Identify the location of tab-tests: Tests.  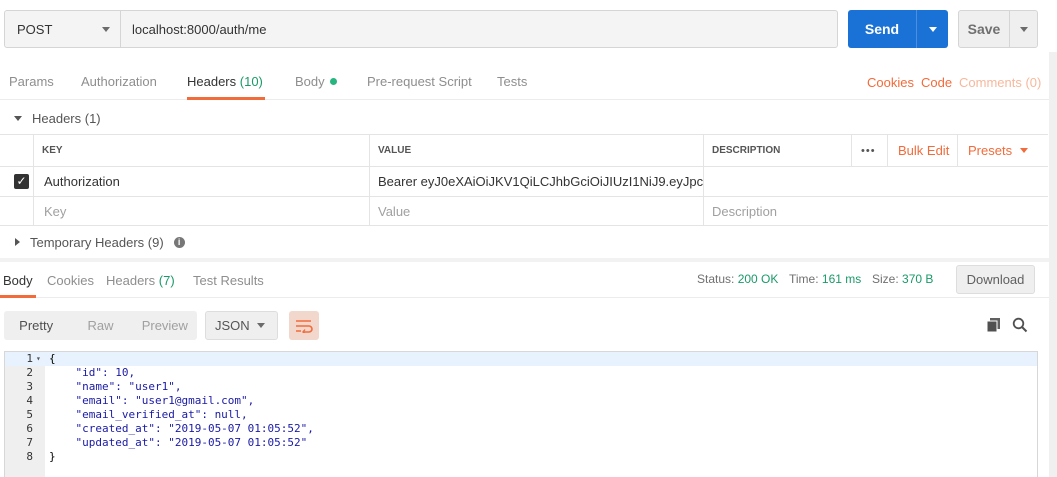
(512, 81).